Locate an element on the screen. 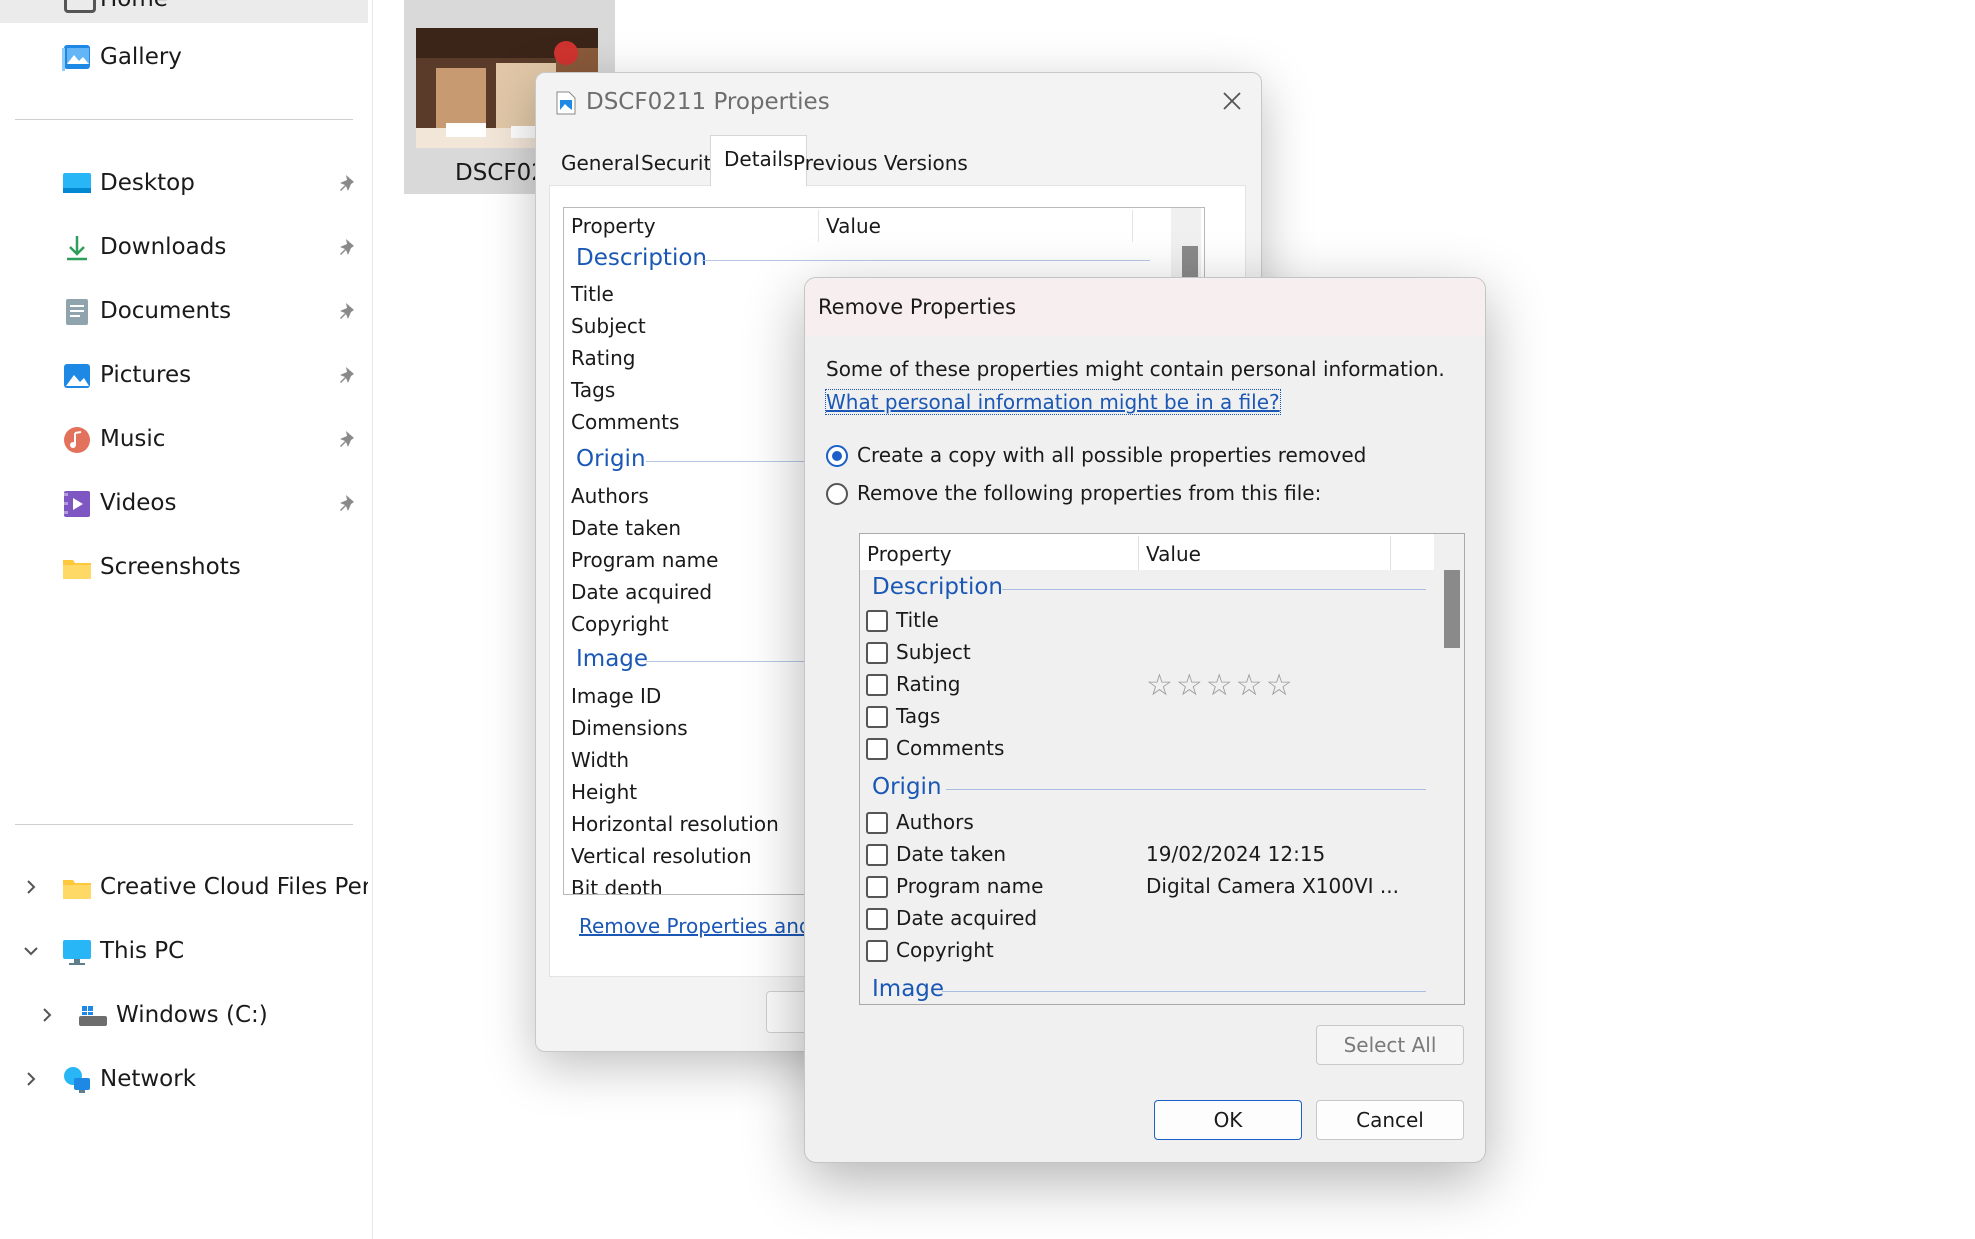 This screenshot has width=1975, height=1239. scrollbar is located at coordinates (1449, 769).